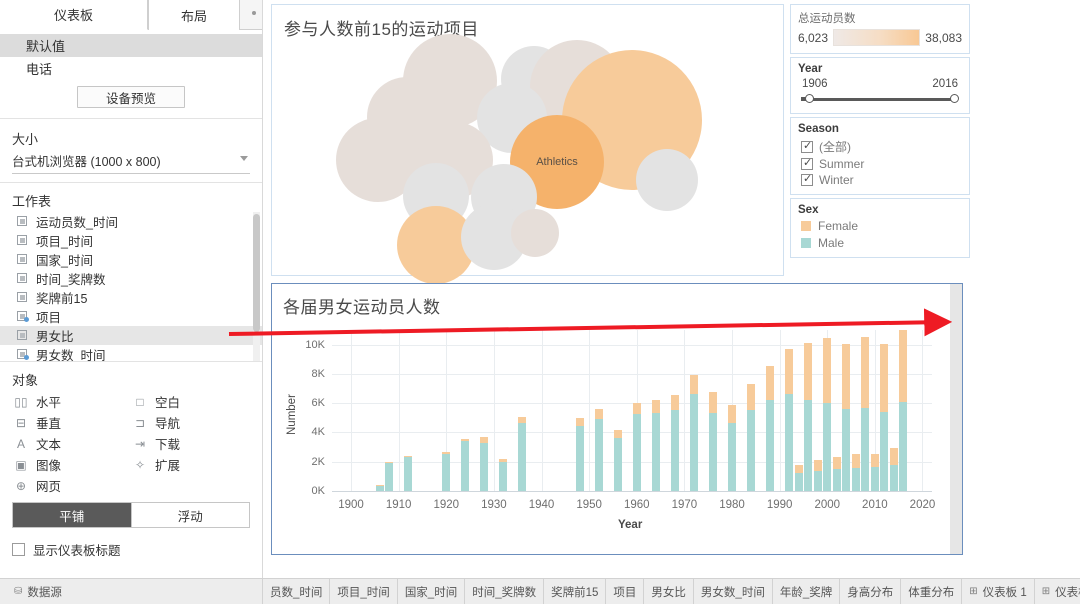 This screenshot has width=1080, height=604. Describe the element at coordinates (954, 98) in the screenshot. I see `slider-handle-right` at that location.